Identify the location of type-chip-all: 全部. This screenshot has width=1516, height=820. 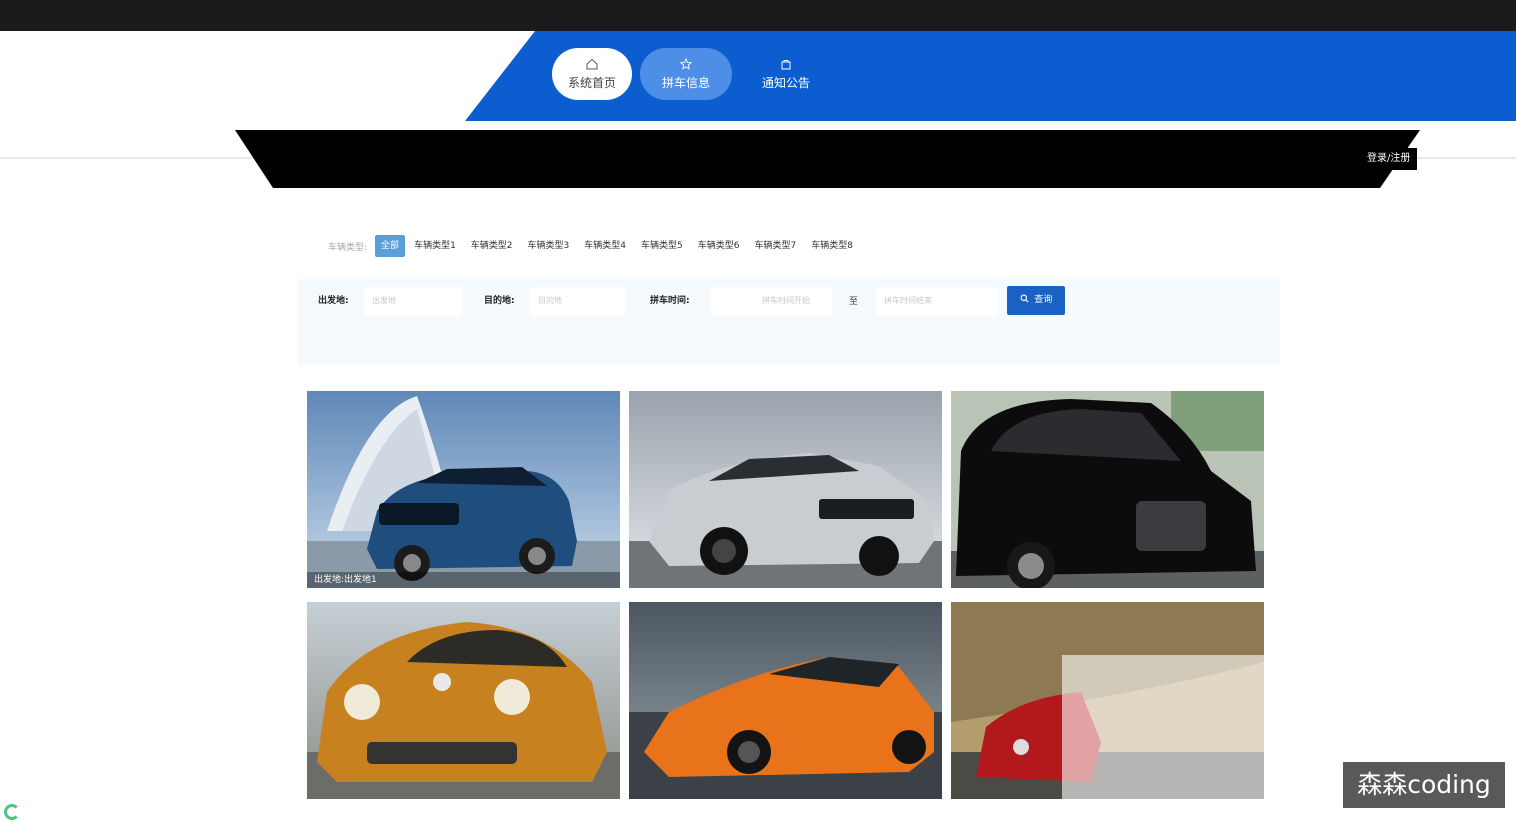
(390, 246).